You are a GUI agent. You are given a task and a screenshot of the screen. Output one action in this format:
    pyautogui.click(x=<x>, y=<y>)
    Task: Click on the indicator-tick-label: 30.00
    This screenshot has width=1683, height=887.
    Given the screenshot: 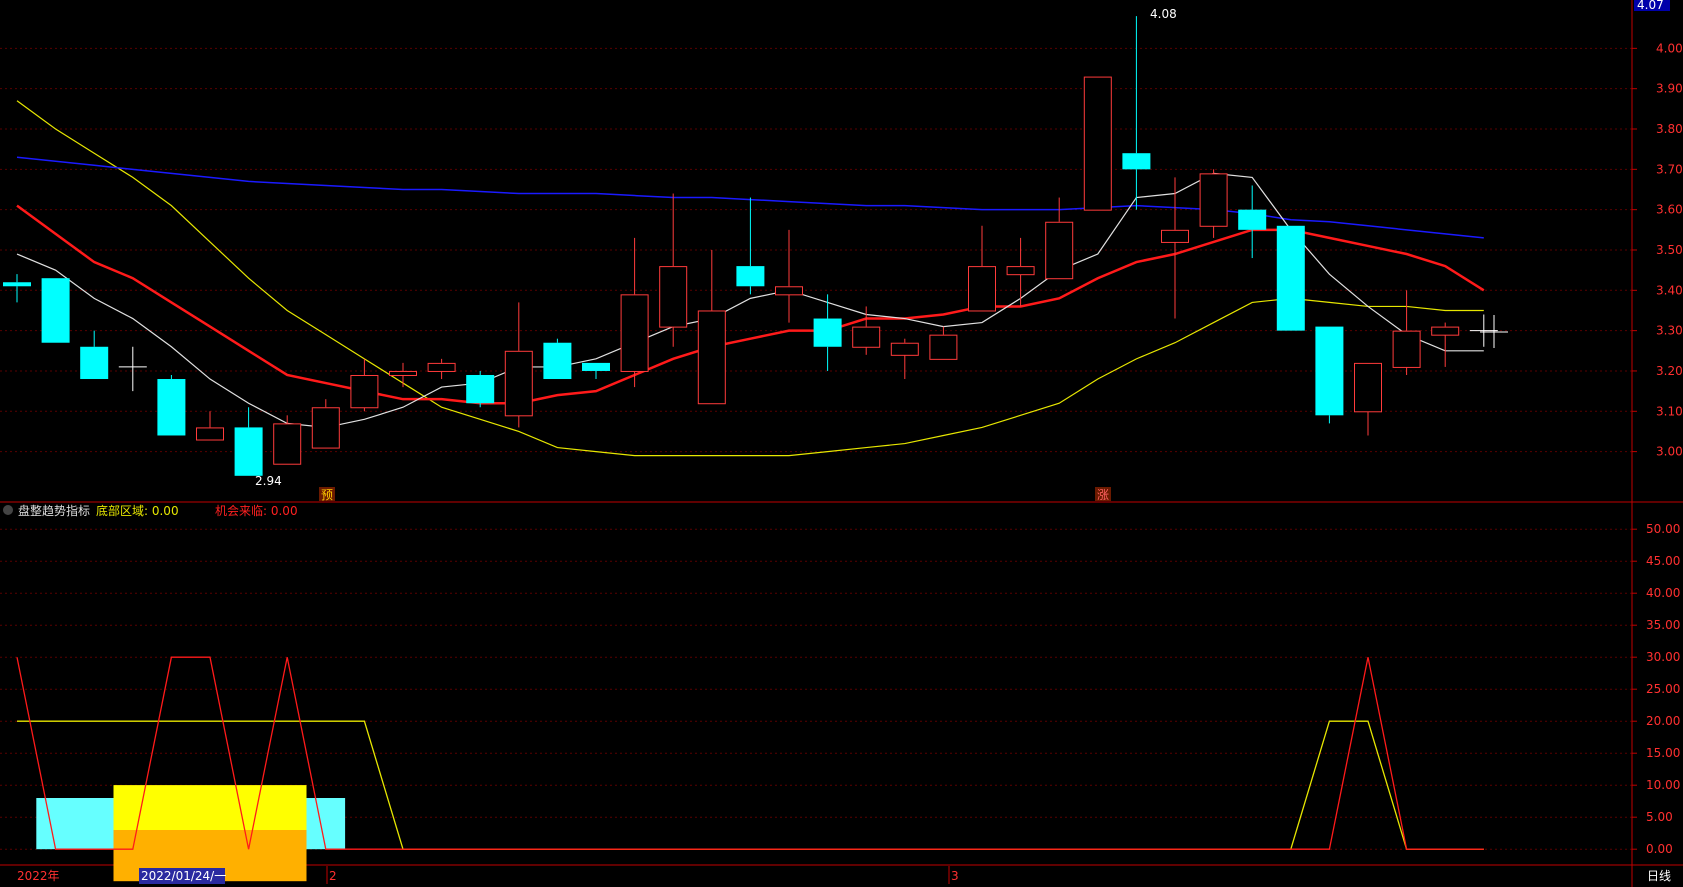 What is the action you would take?
    pyautogui.click(x=1663, y=657)
    